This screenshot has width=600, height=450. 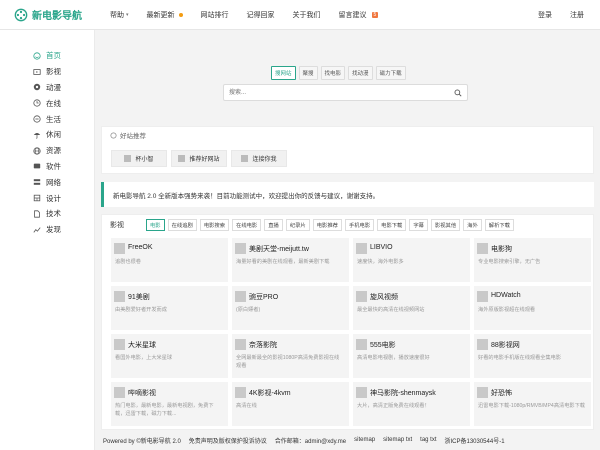 I want to click on site-card: 旋风视频最全最快的高清在线视频网站, so click(x=411, y=308).